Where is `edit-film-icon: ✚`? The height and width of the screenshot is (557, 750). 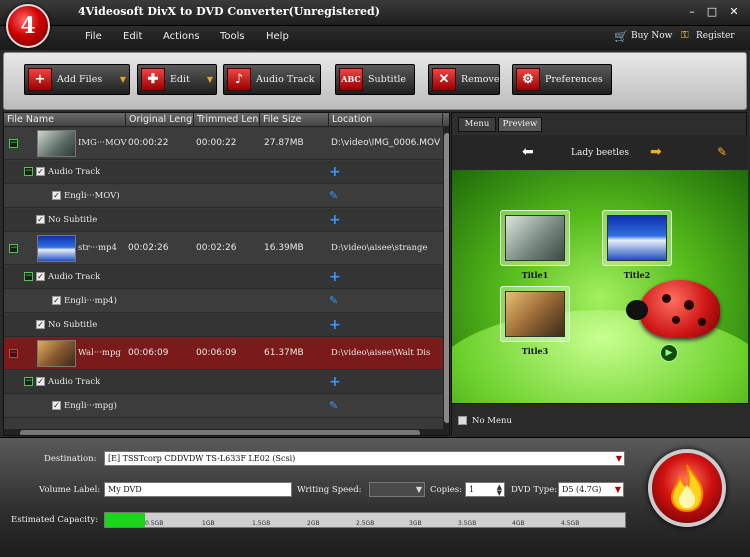 edit-film-icon: ✚ is located at coordinates (153, 79).